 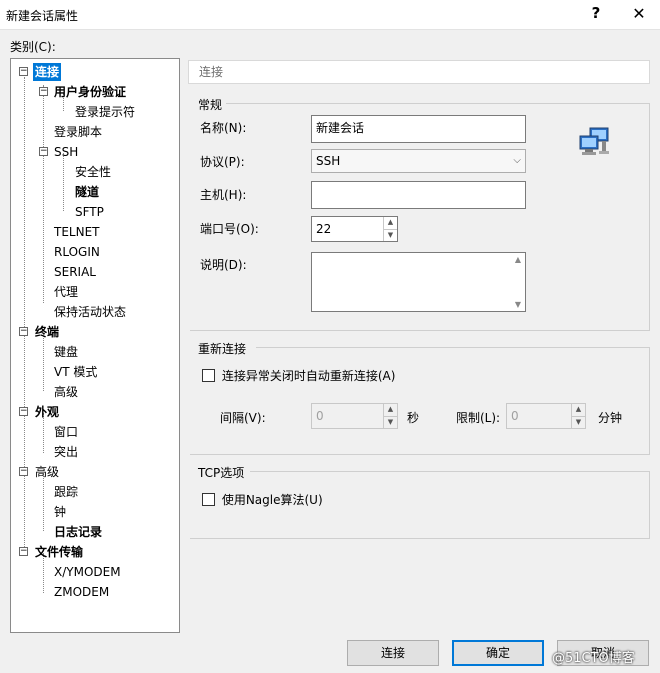 What do you see at coordinates (418, 195) in the screenshot?
I see `host-input` at bounding box center [418, 195].